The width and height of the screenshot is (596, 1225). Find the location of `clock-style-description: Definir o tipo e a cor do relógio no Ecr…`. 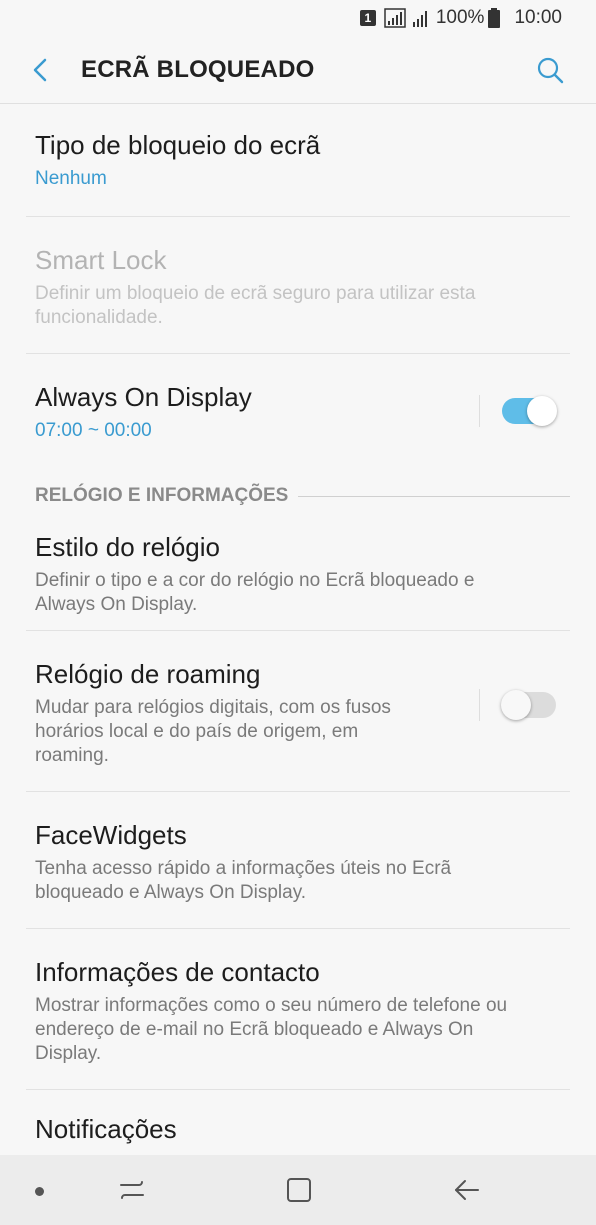

clock-style-description: Definir o tipo e a cor do relógio no Ecr… is located at coordinates (255, 592).